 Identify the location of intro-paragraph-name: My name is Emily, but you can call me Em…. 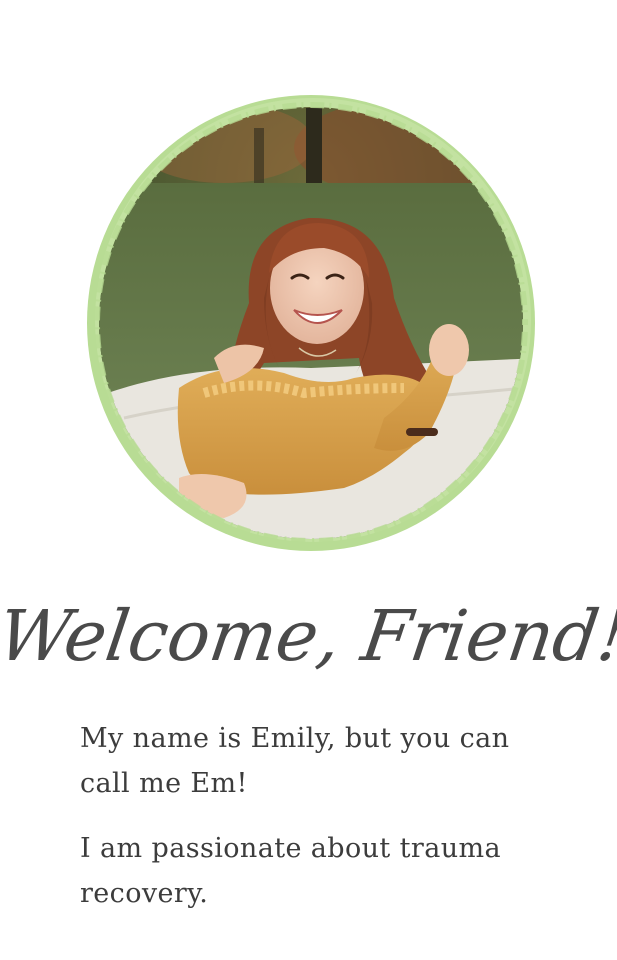
(295, 761).